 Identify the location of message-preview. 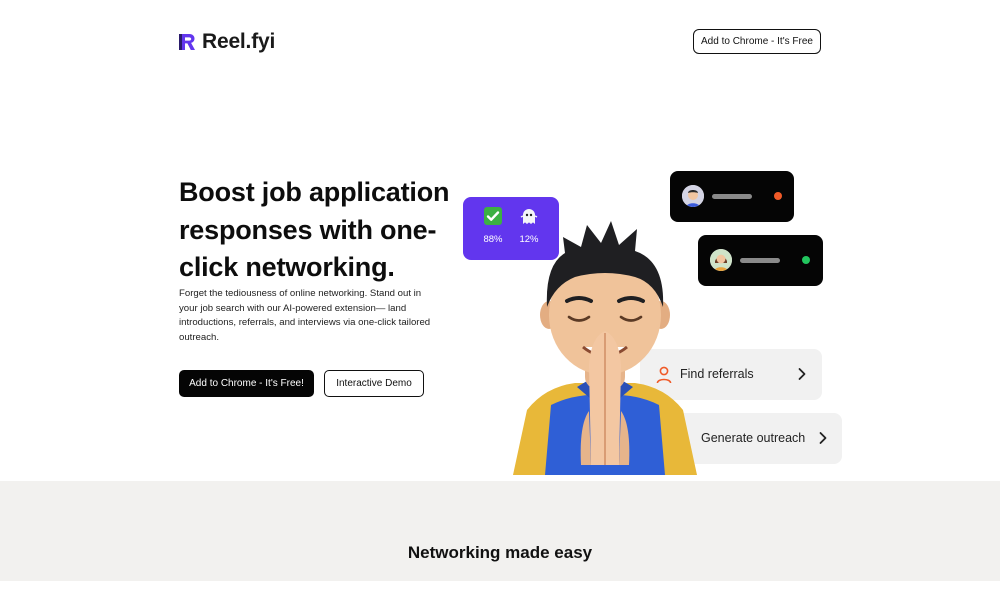
(760, 260).